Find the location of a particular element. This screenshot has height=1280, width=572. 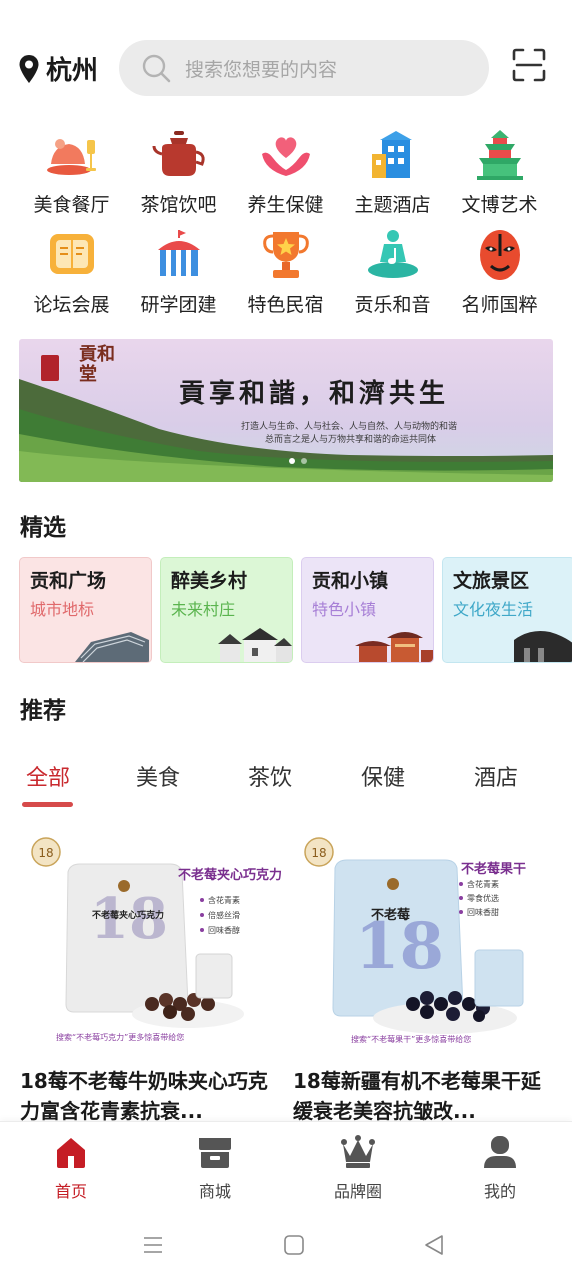

top-header: 杭州 搜索您想要的内容 is located at coordinates (286, 68).